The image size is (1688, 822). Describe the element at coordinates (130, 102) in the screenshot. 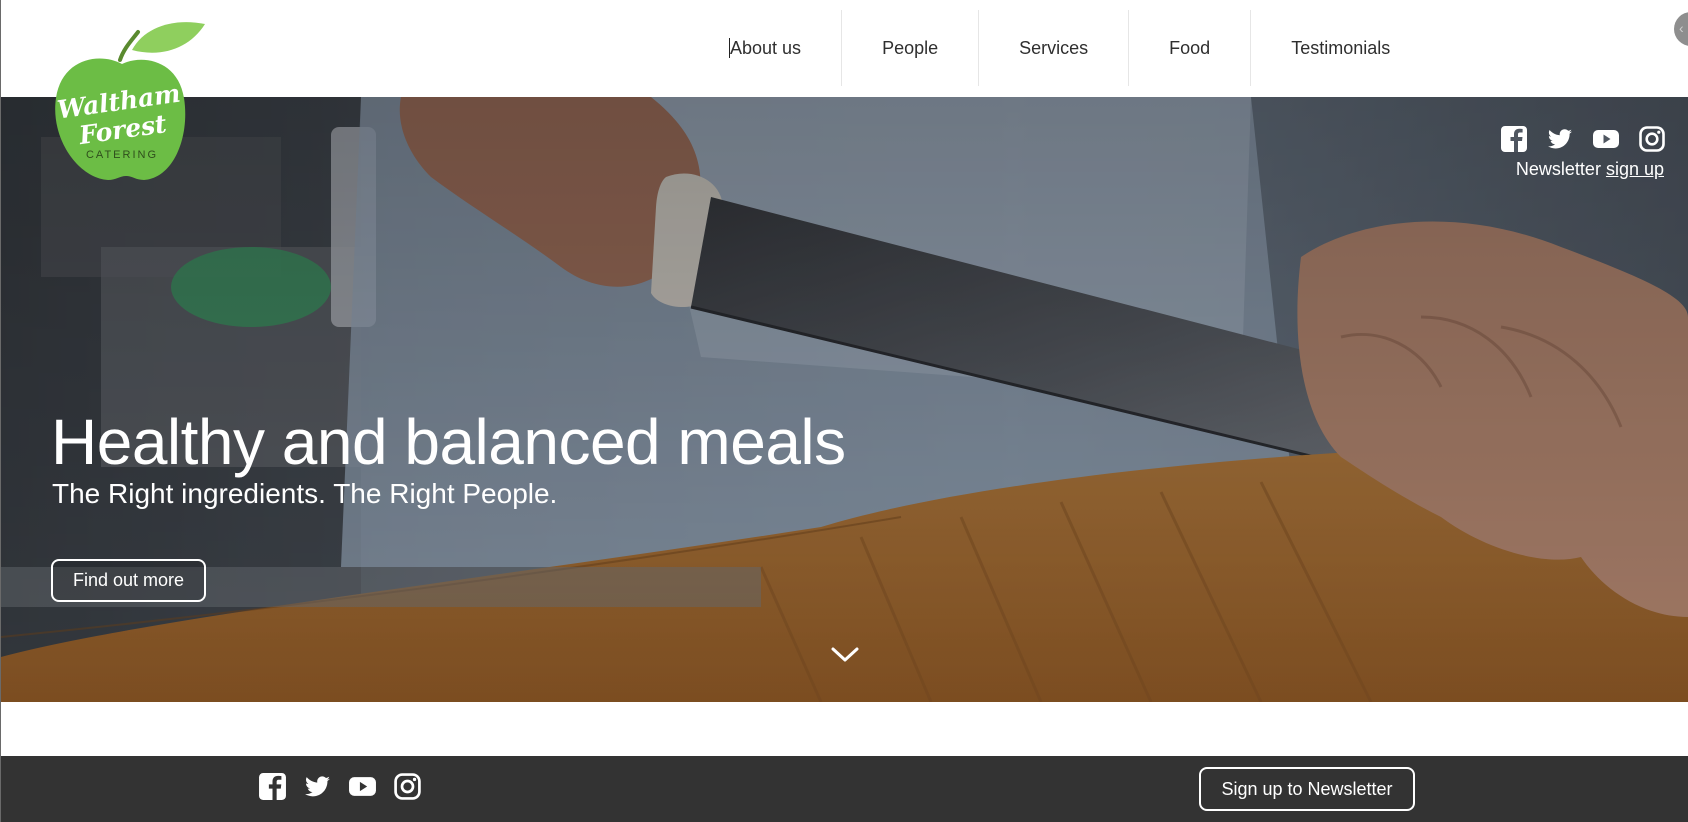

I see `brand-logo: Waltham Forest CATERING` at that location.